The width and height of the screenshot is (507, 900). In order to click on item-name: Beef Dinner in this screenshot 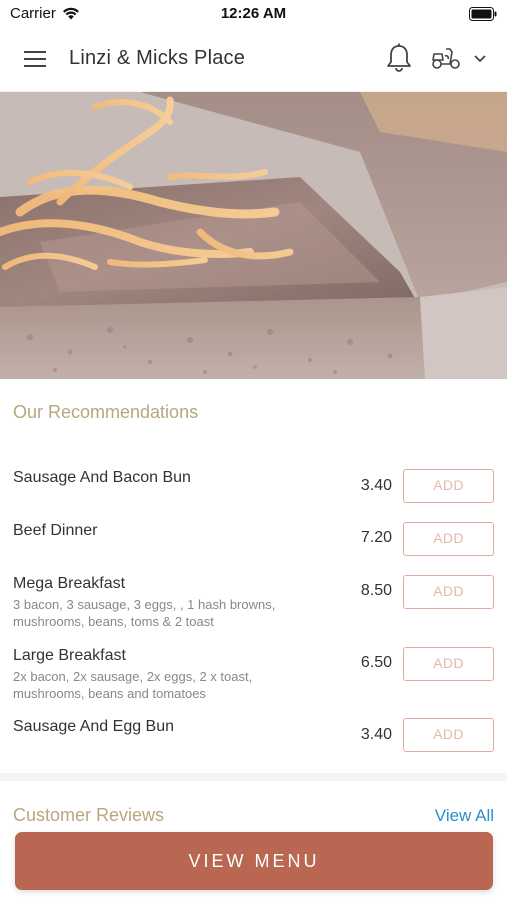, I will do `click(55, 530)`.